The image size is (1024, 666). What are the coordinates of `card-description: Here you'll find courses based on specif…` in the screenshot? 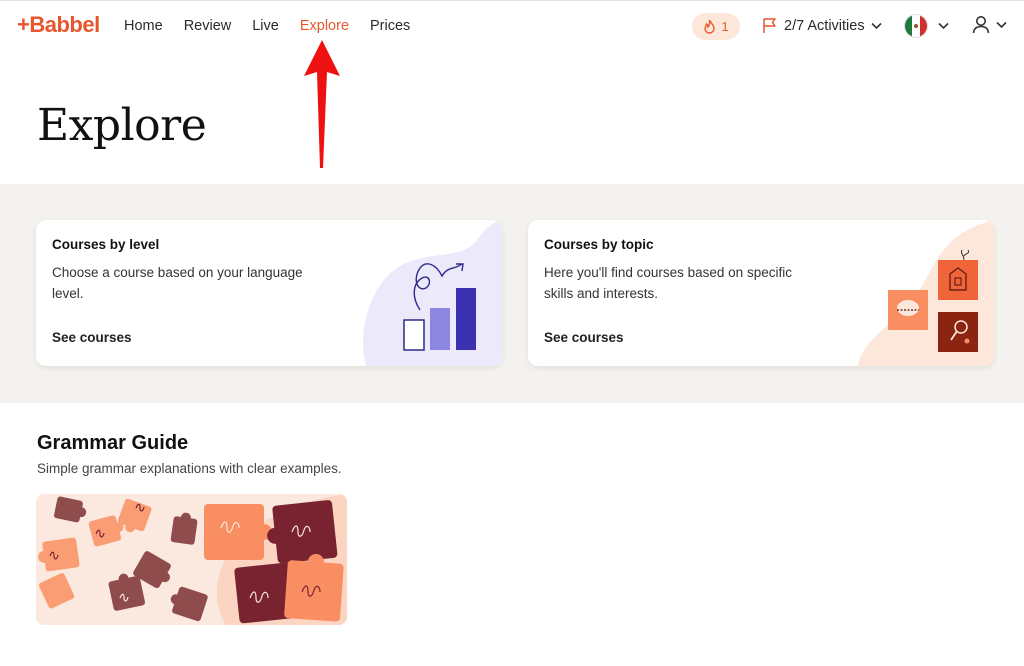 It's located at (668, 283).